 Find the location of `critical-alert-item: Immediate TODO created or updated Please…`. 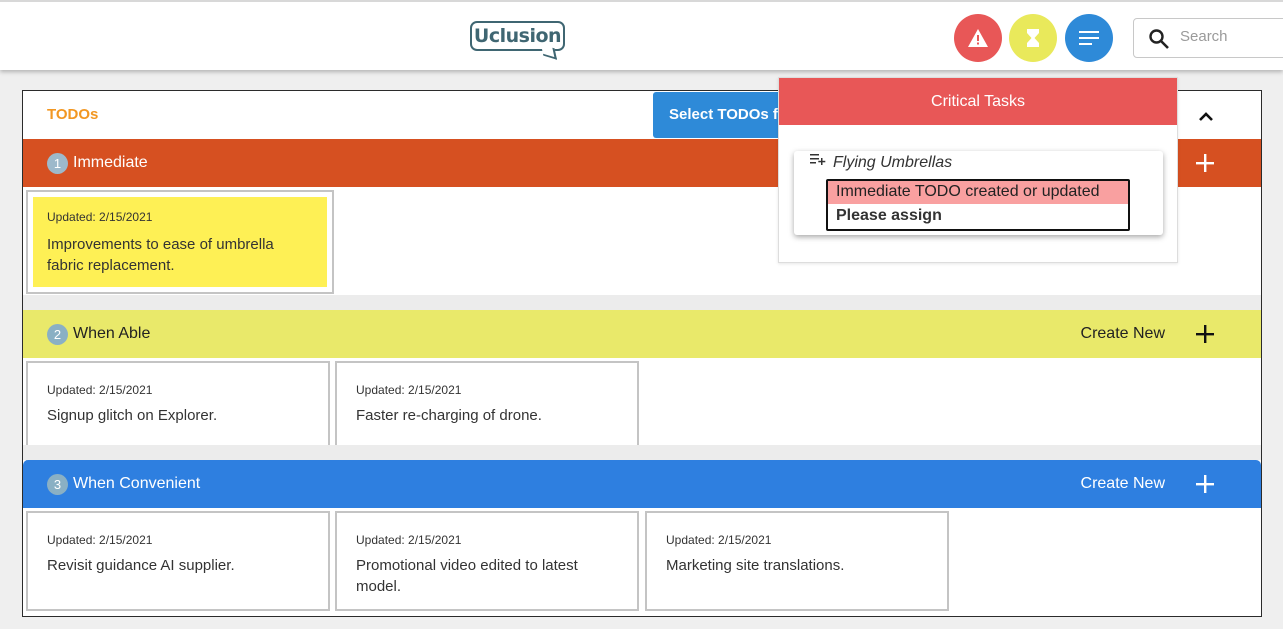

critical-alert-item: Immediate TODO created or updated Please… is located at coordinates (978, 205).